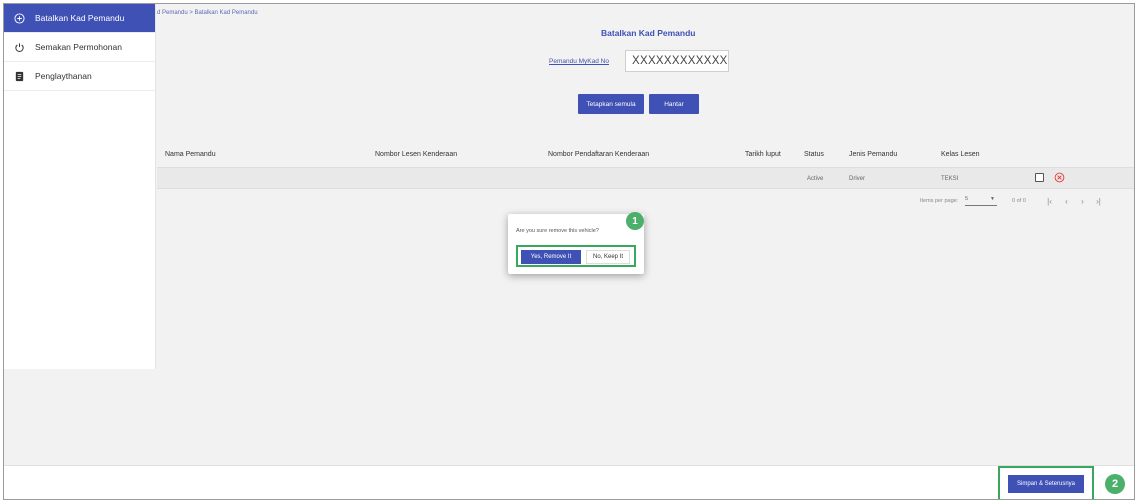 The width and height of the screenshot is (1138, 503). Describe the element at coordinates (551, 257) in the screenshot. I see `yes-remove-button: Yes, Remove It` at that location.